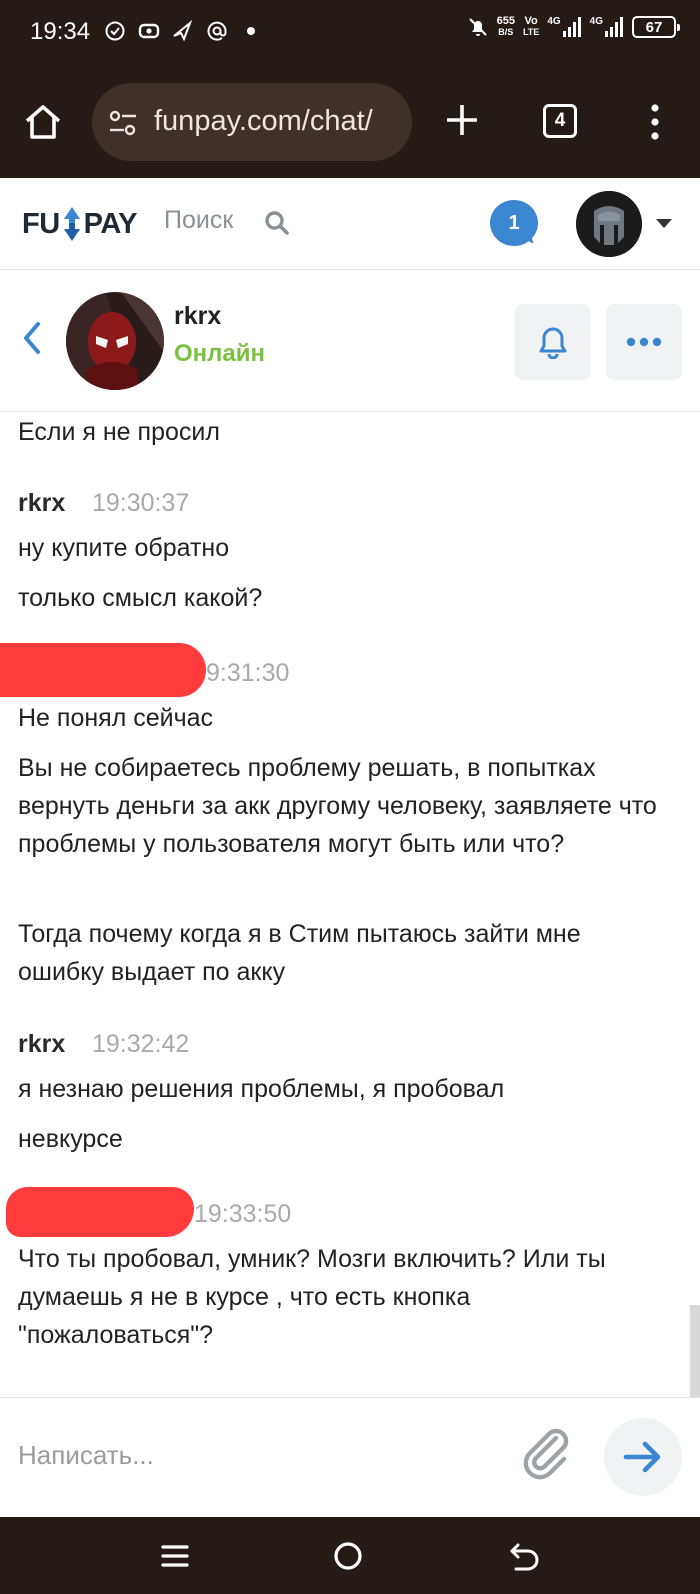 The image size is (700, 1594). I want to click on volte-bottom: LTE, so click(531, 32).